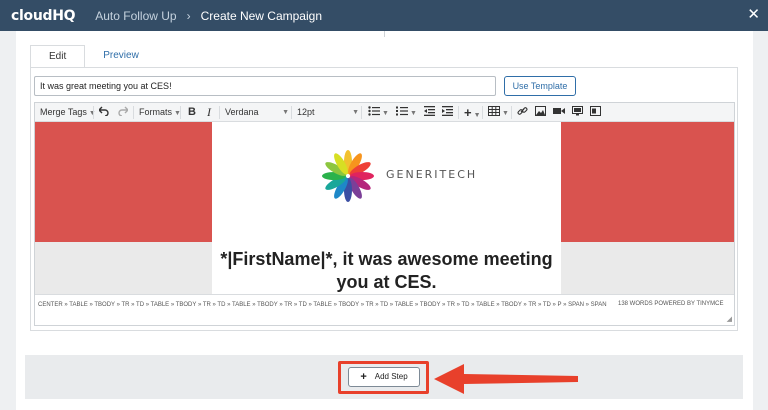 This screenshot has width=768, height=410. Describe the element at coordinates (753, 15) in the screenshot. I see `close-icon: ✕` at that location.